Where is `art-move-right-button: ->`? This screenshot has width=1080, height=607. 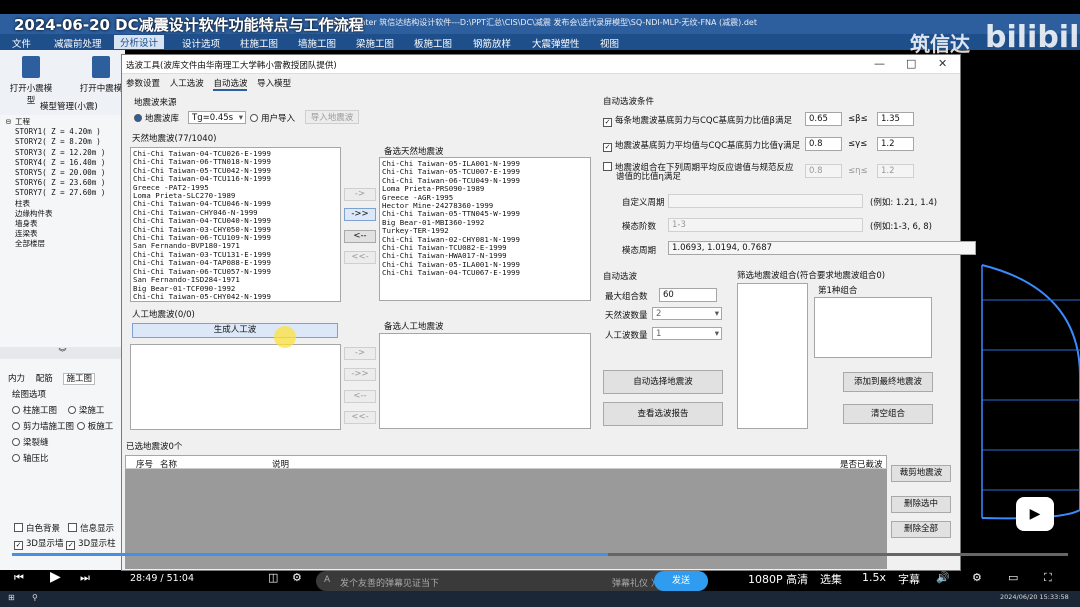
art-move-right-button: -> is located at coordinates (360, 353).